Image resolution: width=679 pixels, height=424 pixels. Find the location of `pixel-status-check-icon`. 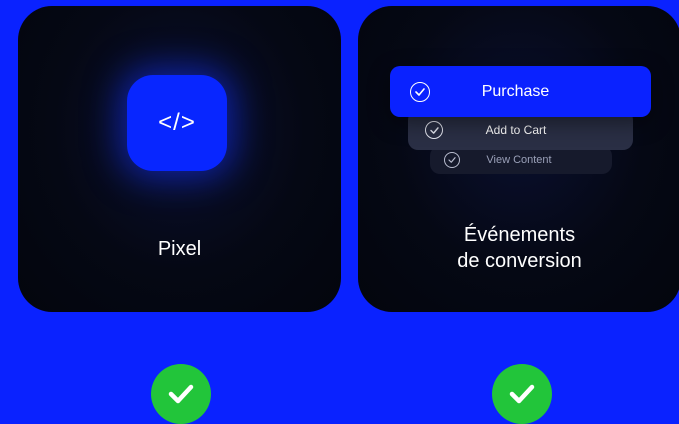

pixel-status-check-icon is located at coordinates (181, 394).